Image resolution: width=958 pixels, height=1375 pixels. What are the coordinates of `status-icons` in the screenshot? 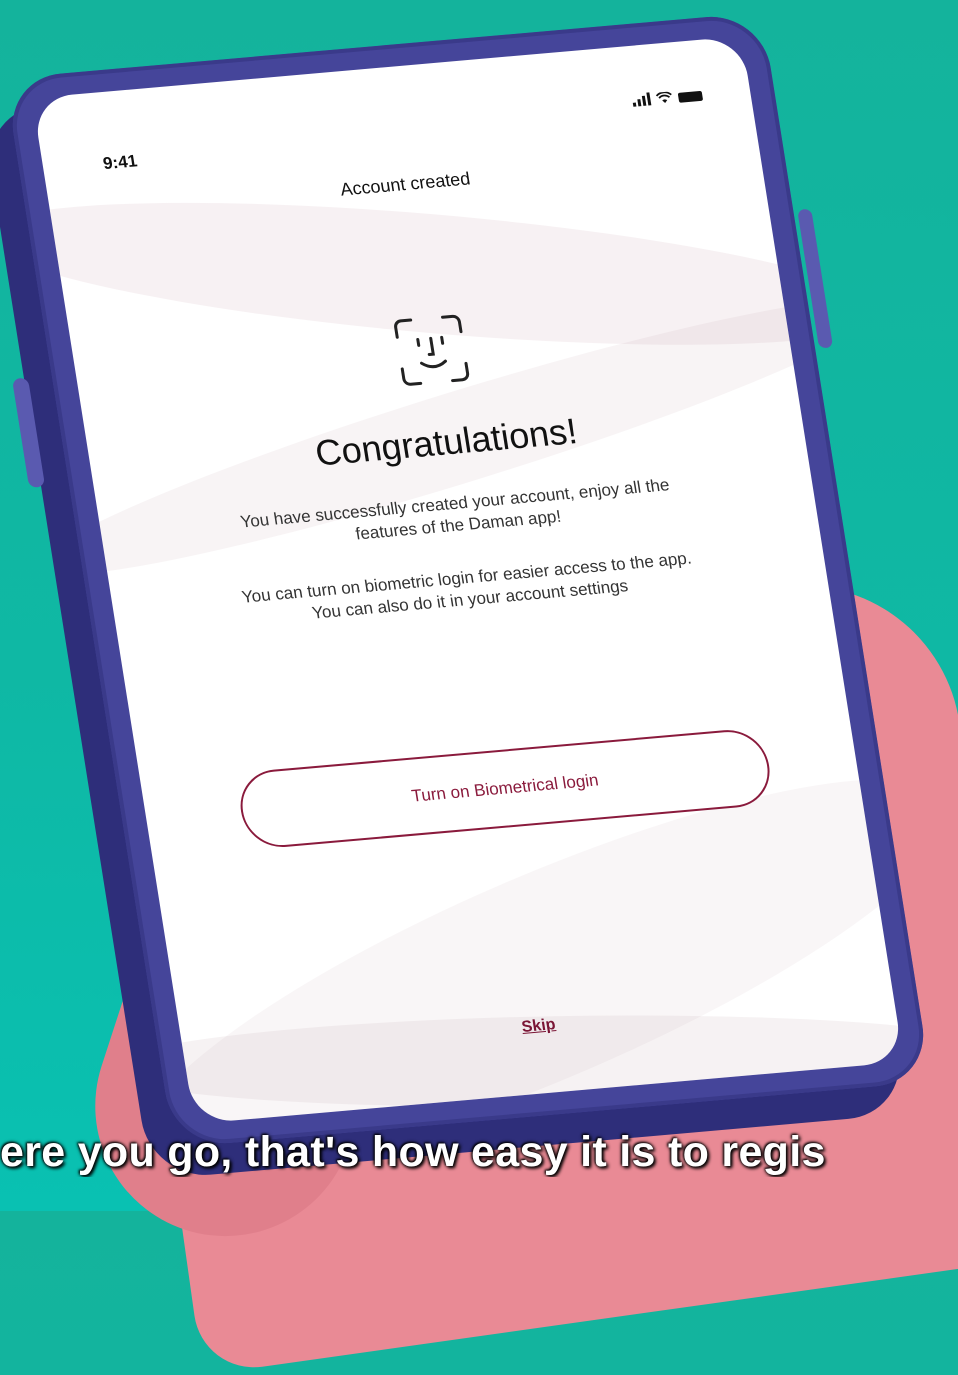 It's located at (667, 97).